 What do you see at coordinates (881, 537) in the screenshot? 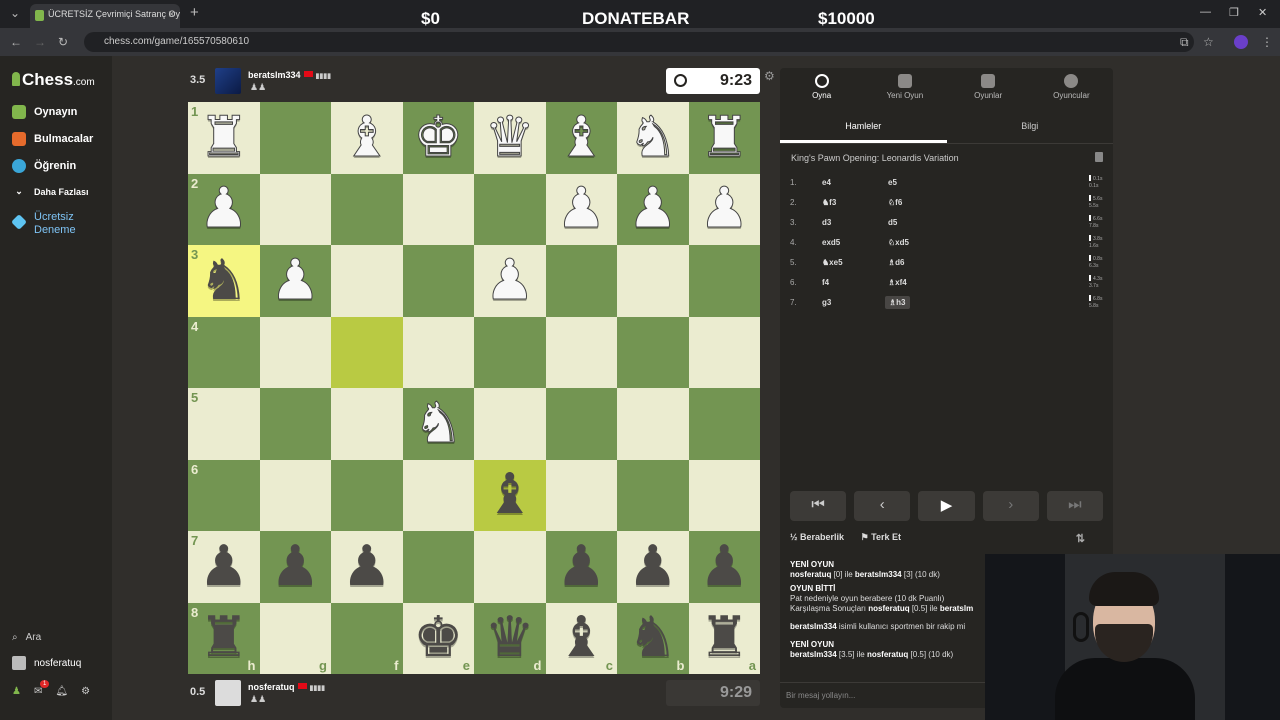
I see `resign-button: ⚑ Terk Et` at bounding box center [881, 537].